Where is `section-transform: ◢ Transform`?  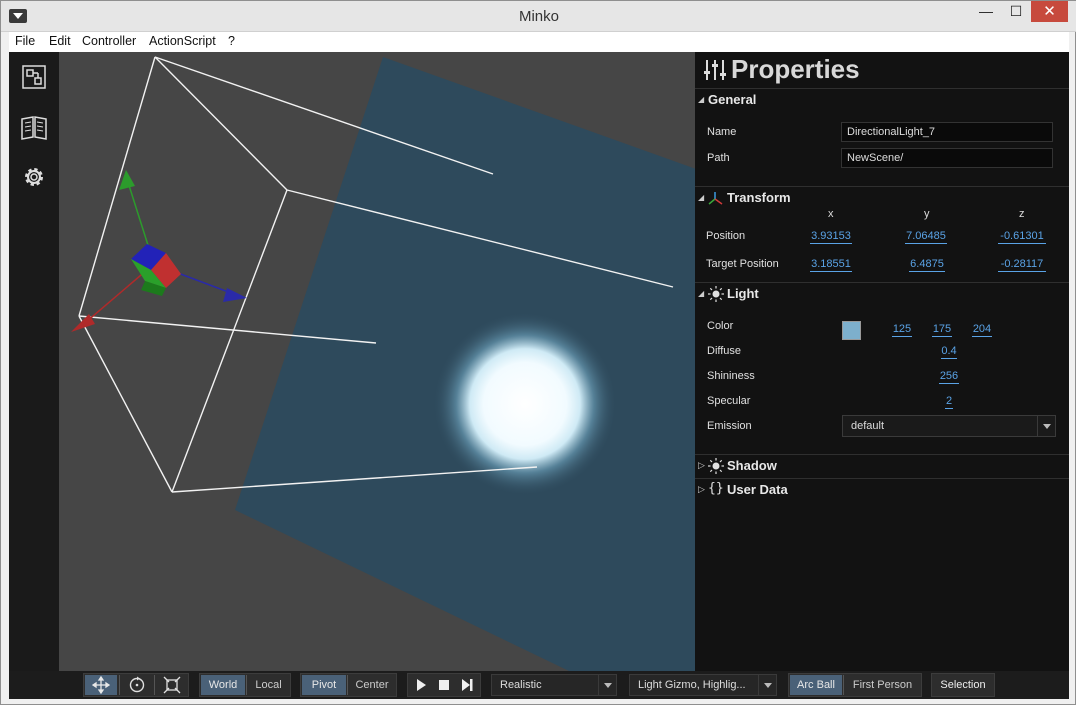 section-transform: ◢ Transform is located at coordinates (882, 197).